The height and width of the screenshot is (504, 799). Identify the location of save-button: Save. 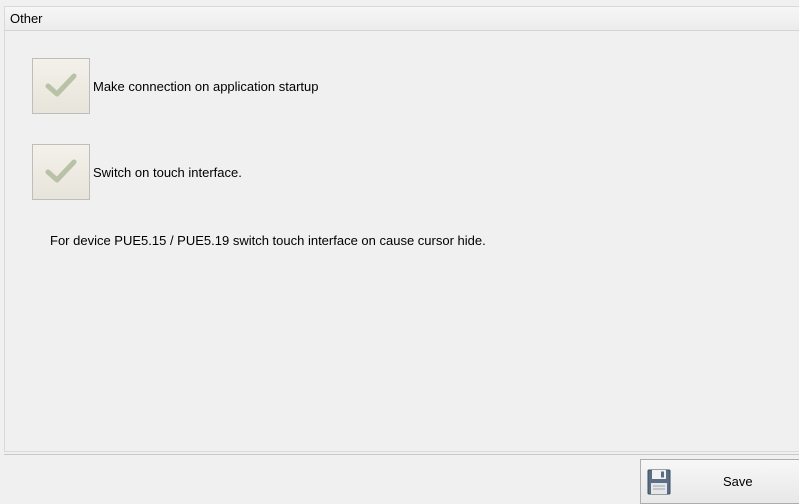
(719, 481).